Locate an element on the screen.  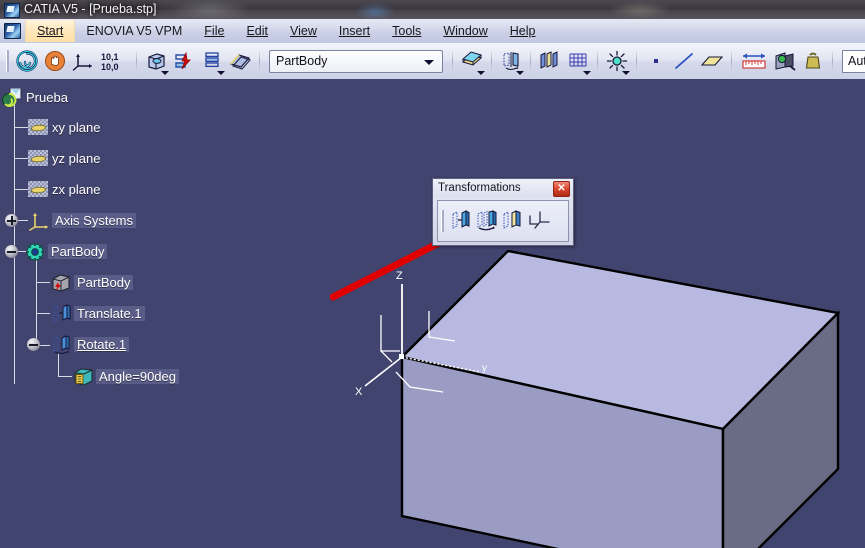
window-title: CATIA V5 - [Prueba.stp] is located at coordinates (90, 9).